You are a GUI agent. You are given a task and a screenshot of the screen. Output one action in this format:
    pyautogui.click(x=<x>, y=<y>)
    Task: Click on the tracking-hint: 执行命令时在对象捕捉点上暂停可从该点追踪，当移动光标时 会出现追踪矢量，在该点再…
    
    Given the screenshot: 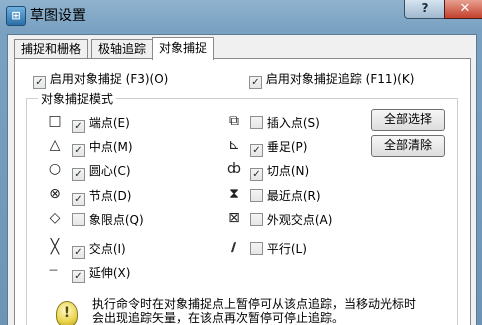 What is the action you would take?
    pyautogui.click(x=254, y=311)
    